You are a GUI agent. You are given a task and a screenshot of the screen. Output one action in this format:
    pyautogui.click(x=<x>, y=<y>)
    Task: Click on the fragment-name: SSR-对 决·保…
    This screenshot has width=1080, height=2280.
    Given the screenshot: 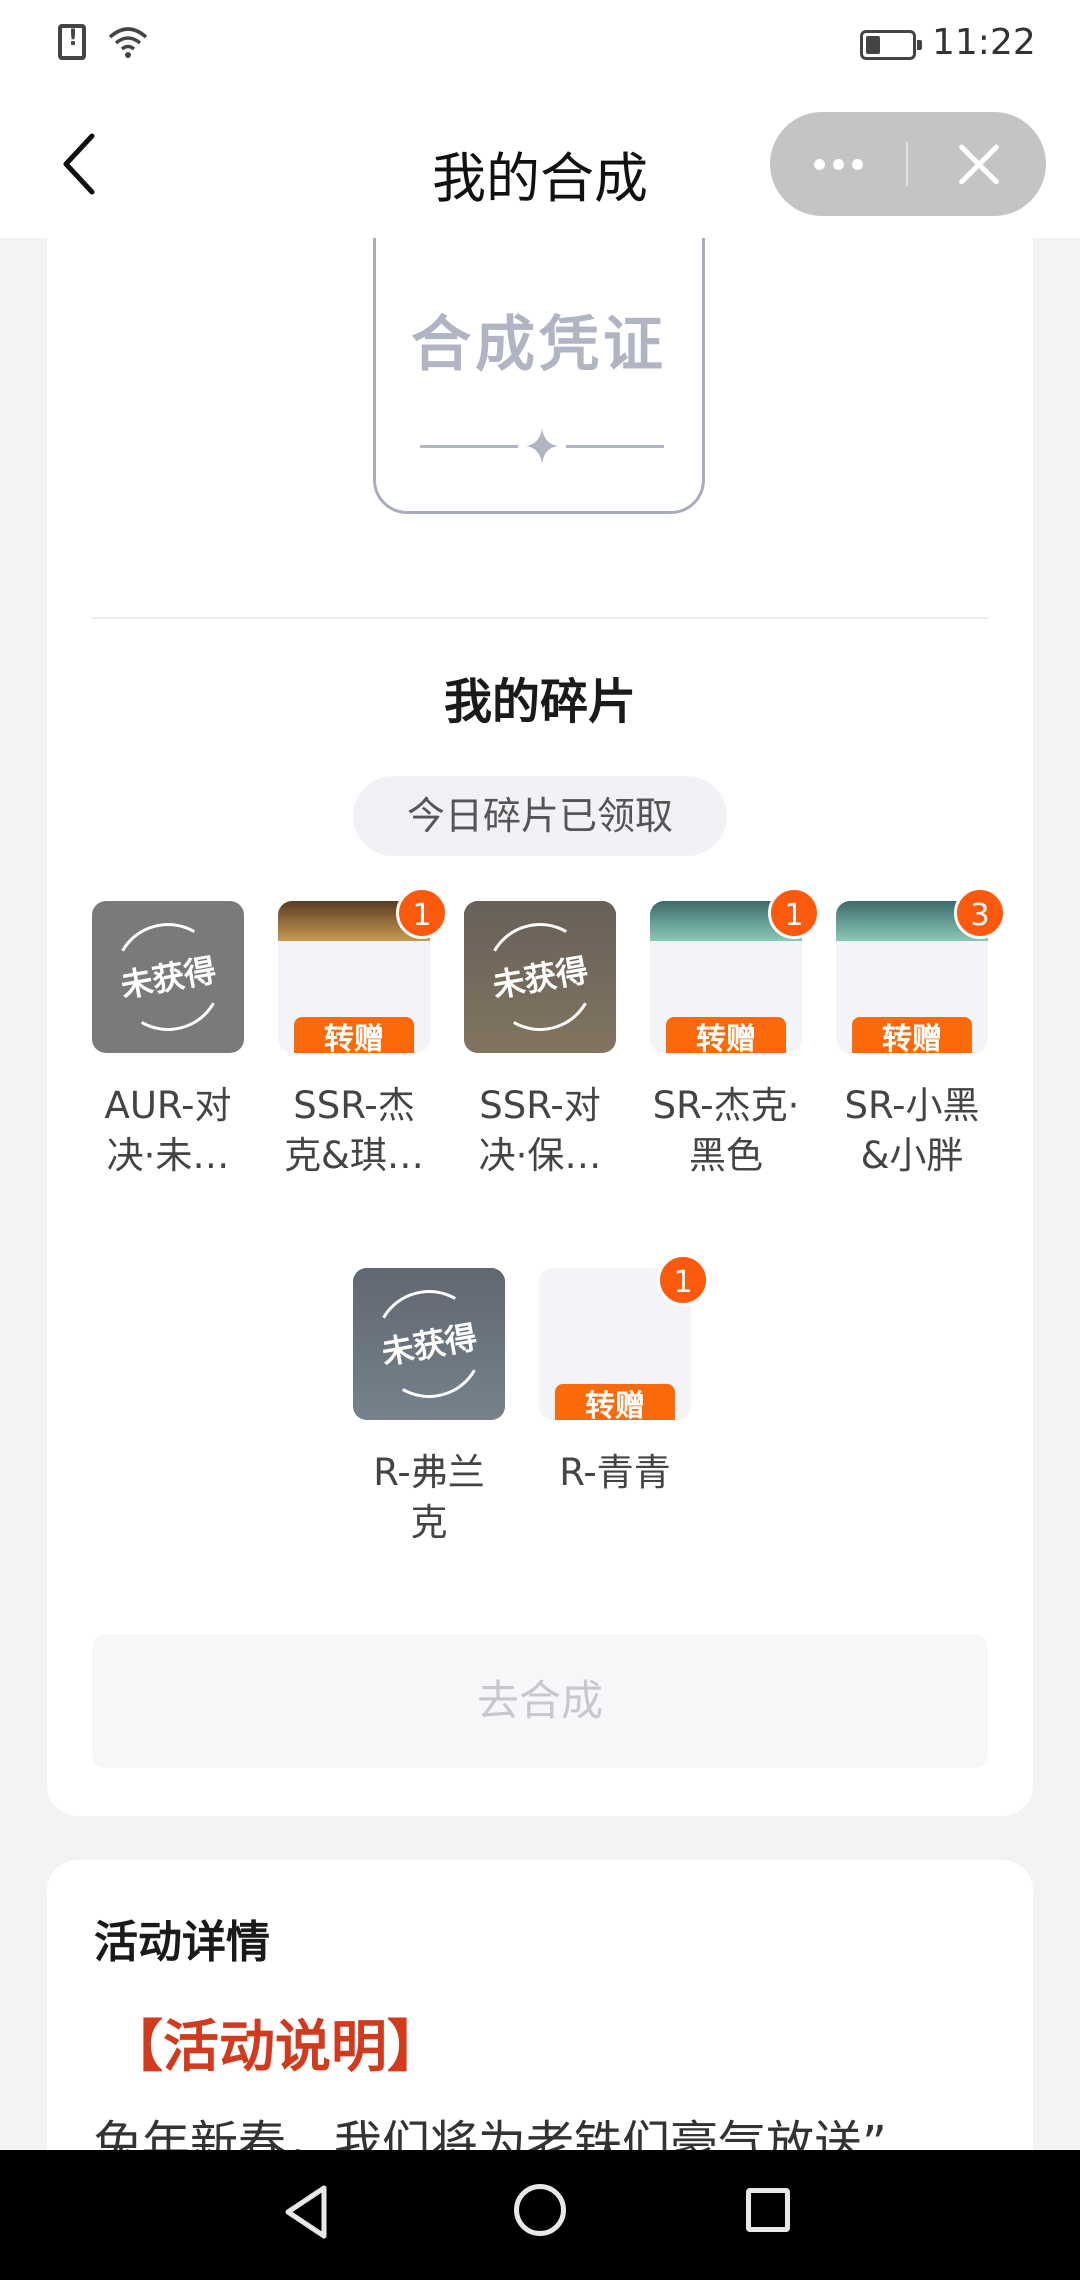 What is the action you would take?
    pyautogui.click(x=540, y=1130)
    